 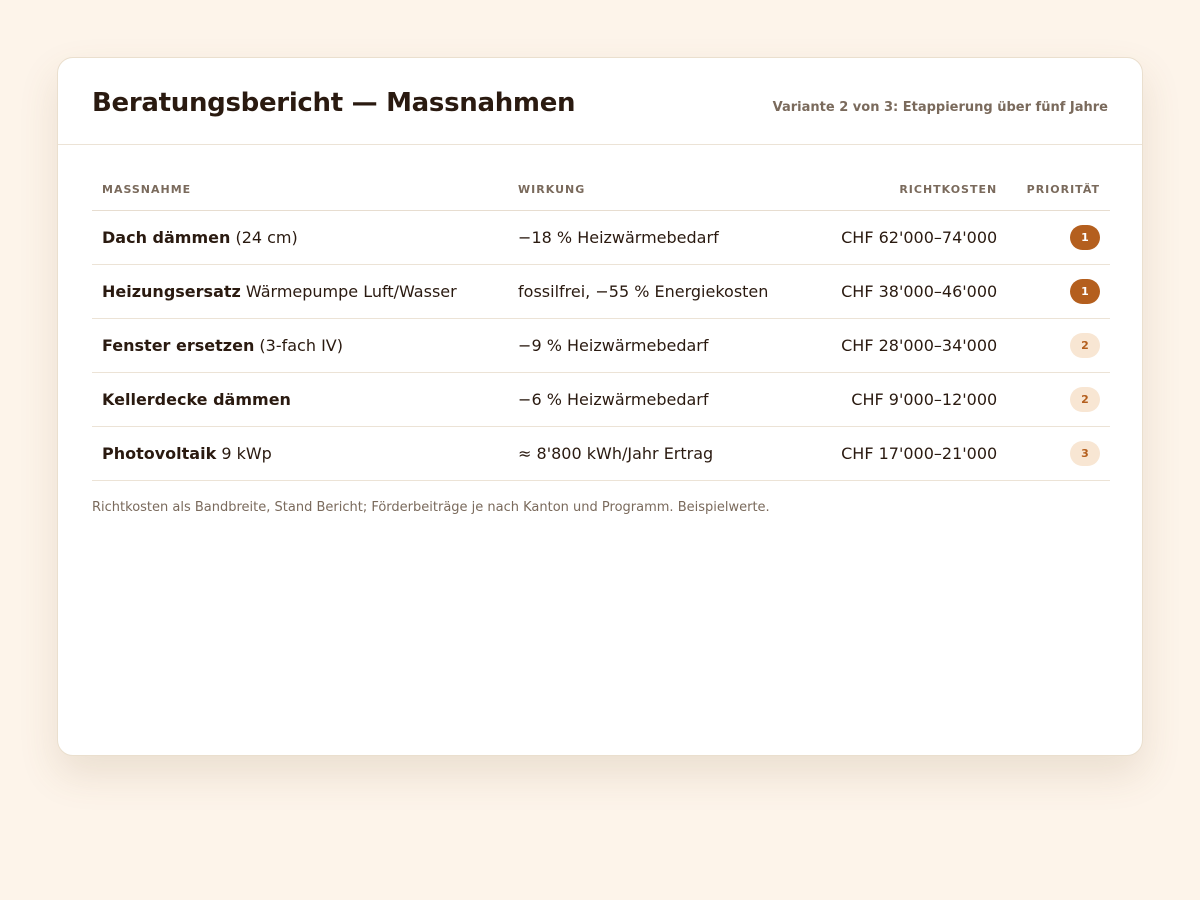 What do you see at coordinates (300, 453) in the screenshot?
I see `measure-cell: Photovoltaik 9 kWp` at bounding box center [300, 453].